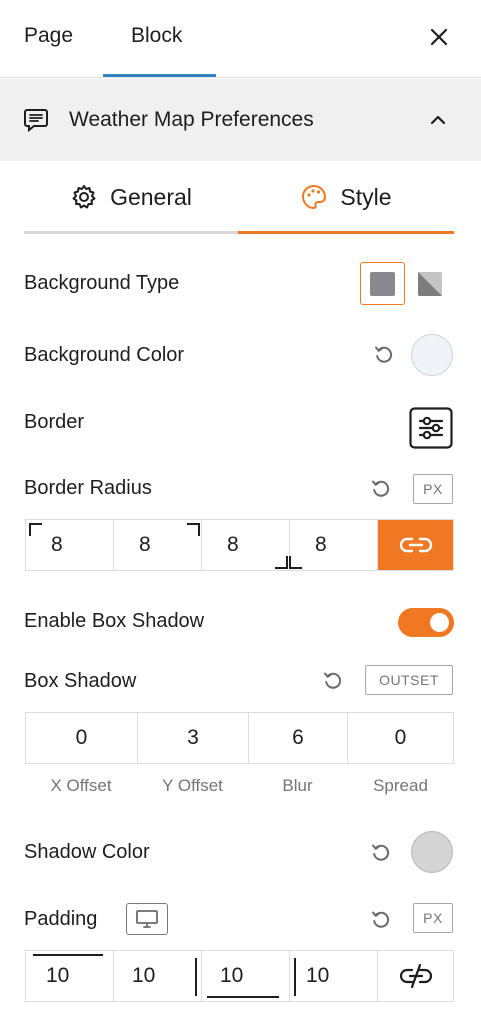 The height and width of the screenshot is (1024, 481). What do you see at coordinates (298, 738) in the screenshot?
I see `blur-input: 6` at bounding box center [298, 738].